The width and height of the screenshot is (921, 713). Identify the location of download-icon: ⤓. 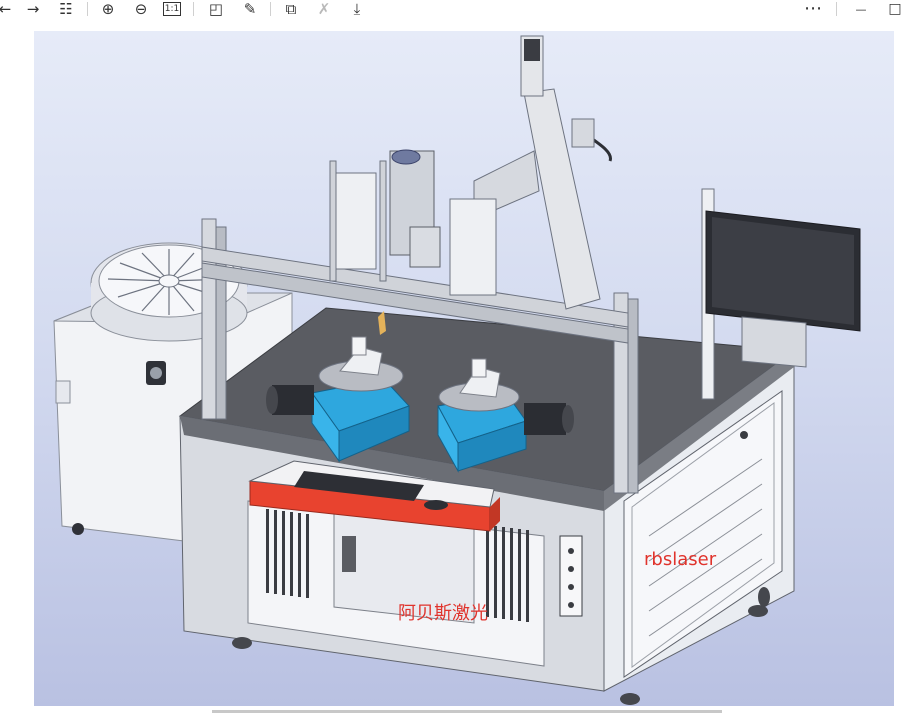
(357, 9).